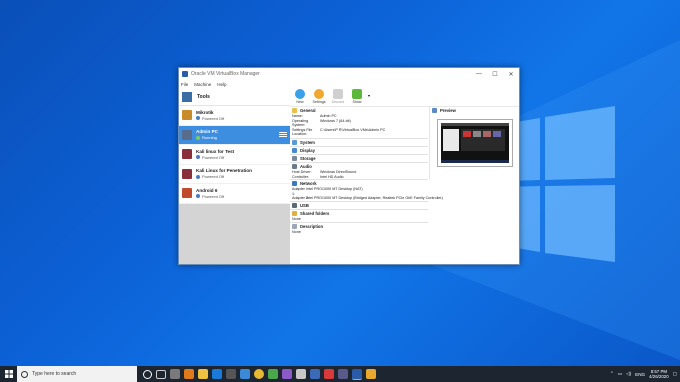 This screenshot has width=680, height=382. What do you see at coordinates (628, 374) in the screenshot?
I see `volume-icon: ◁)` at bounding box center [628, 374].